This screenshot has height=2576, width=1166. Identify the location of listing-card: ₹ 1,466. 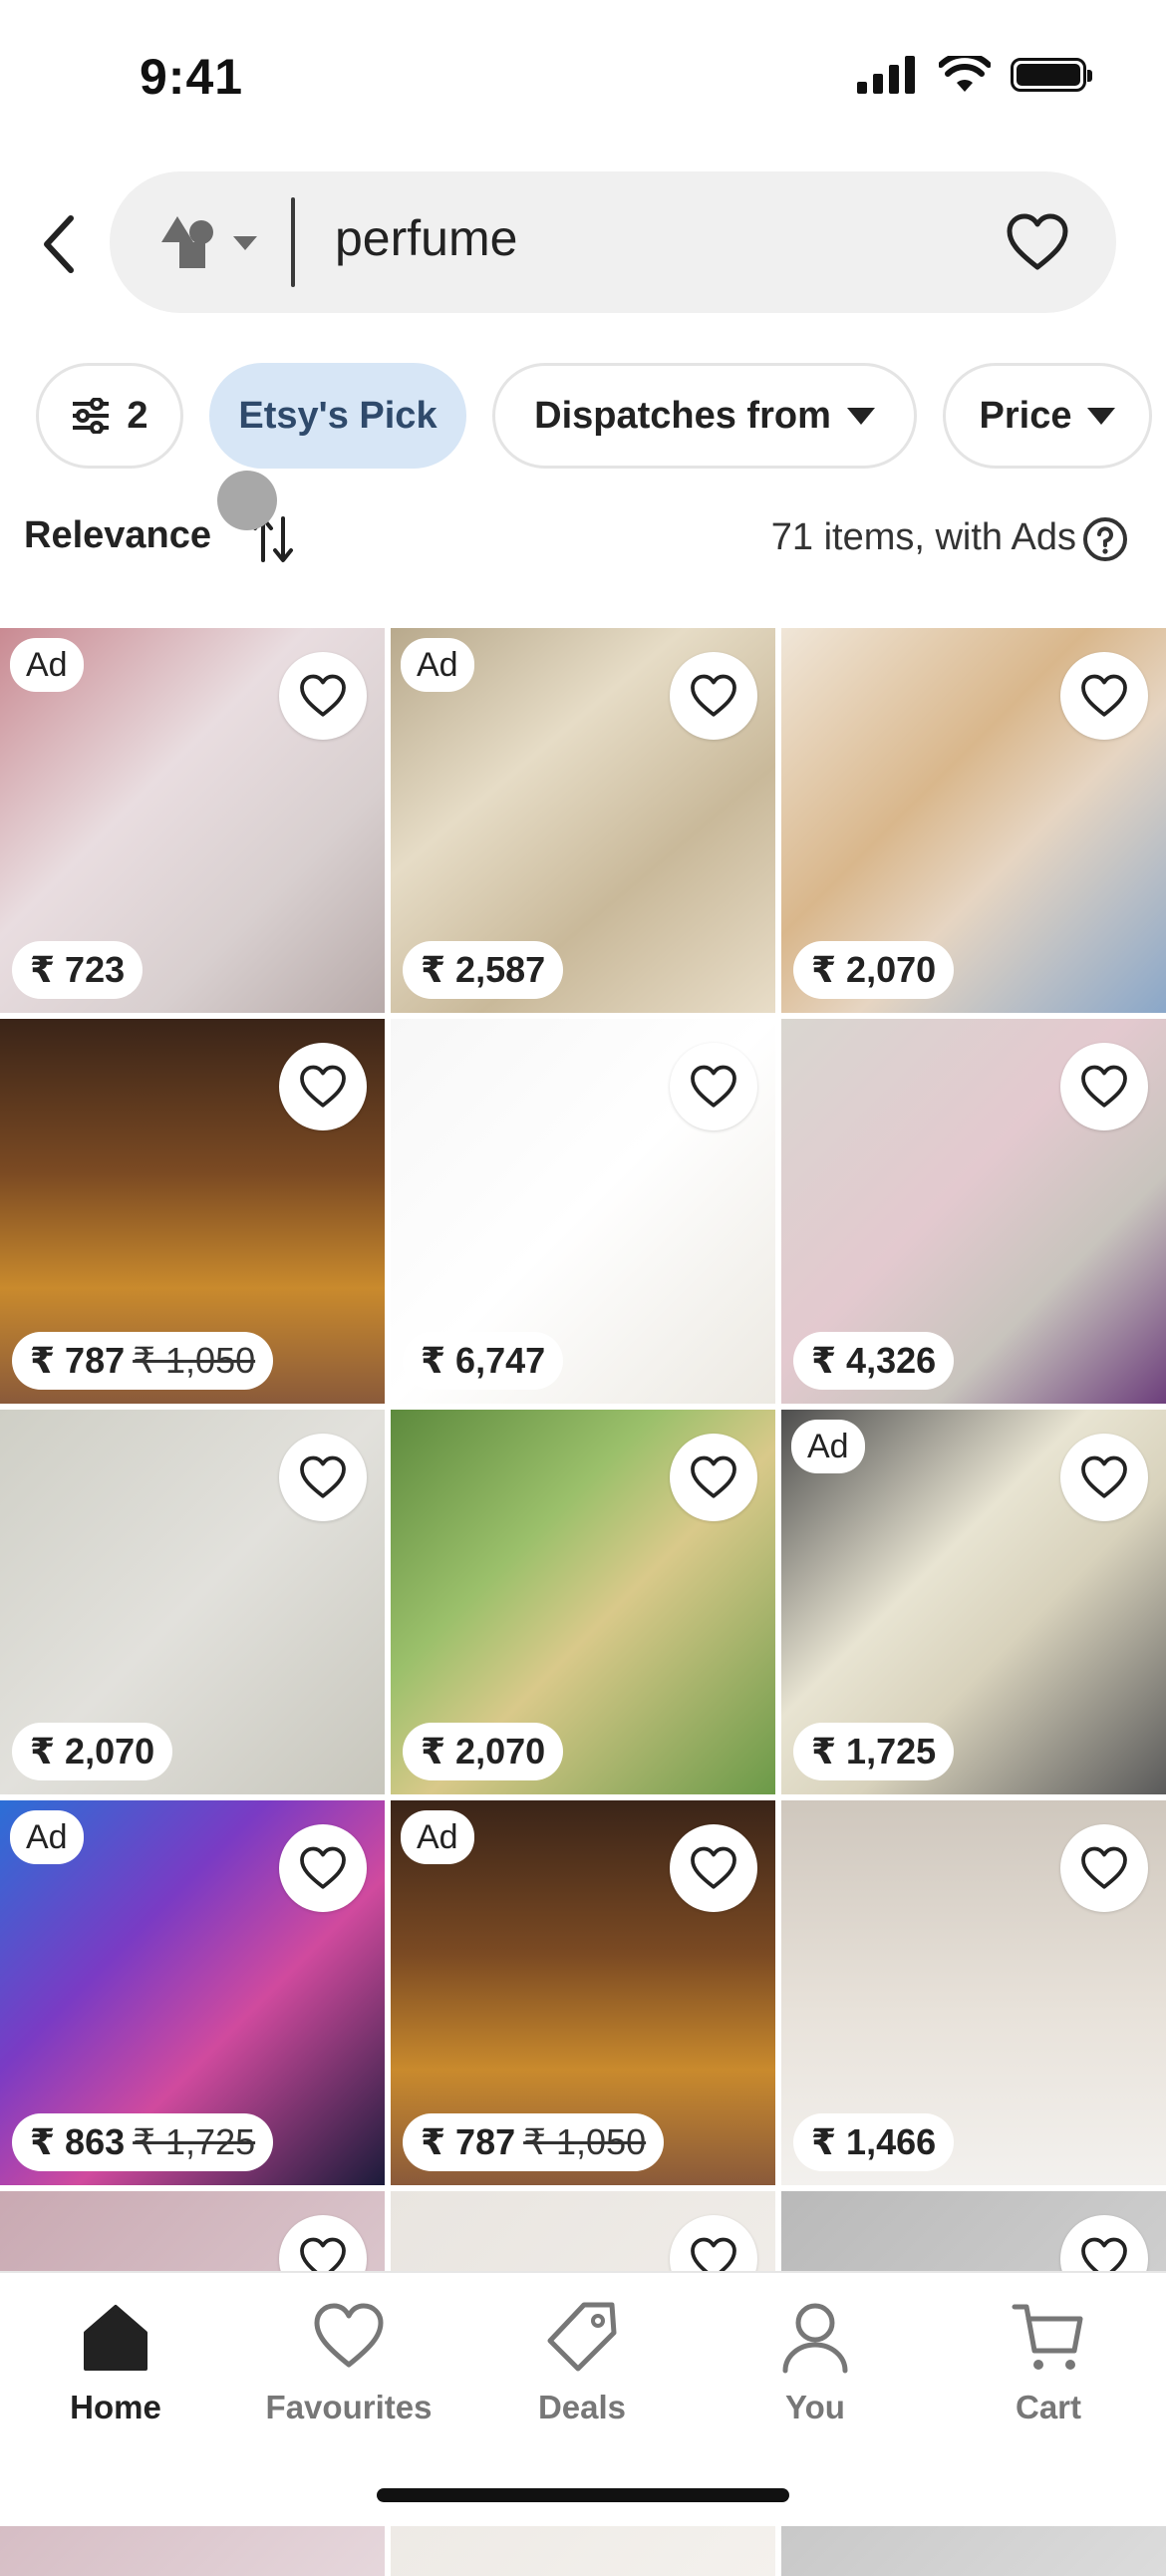
(973, 1992).